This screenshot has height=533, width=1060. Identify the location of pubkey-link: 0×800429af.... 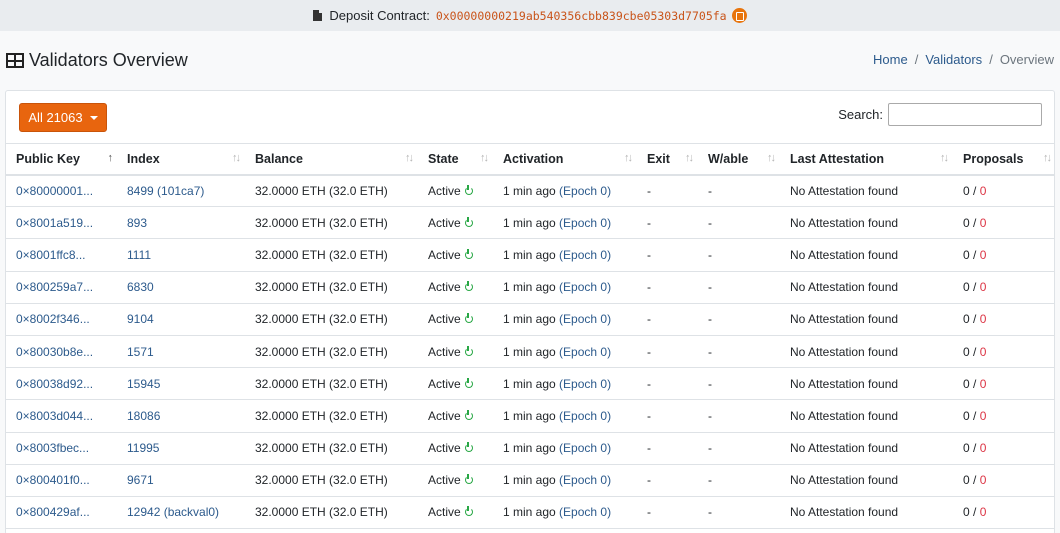
(53, 512).